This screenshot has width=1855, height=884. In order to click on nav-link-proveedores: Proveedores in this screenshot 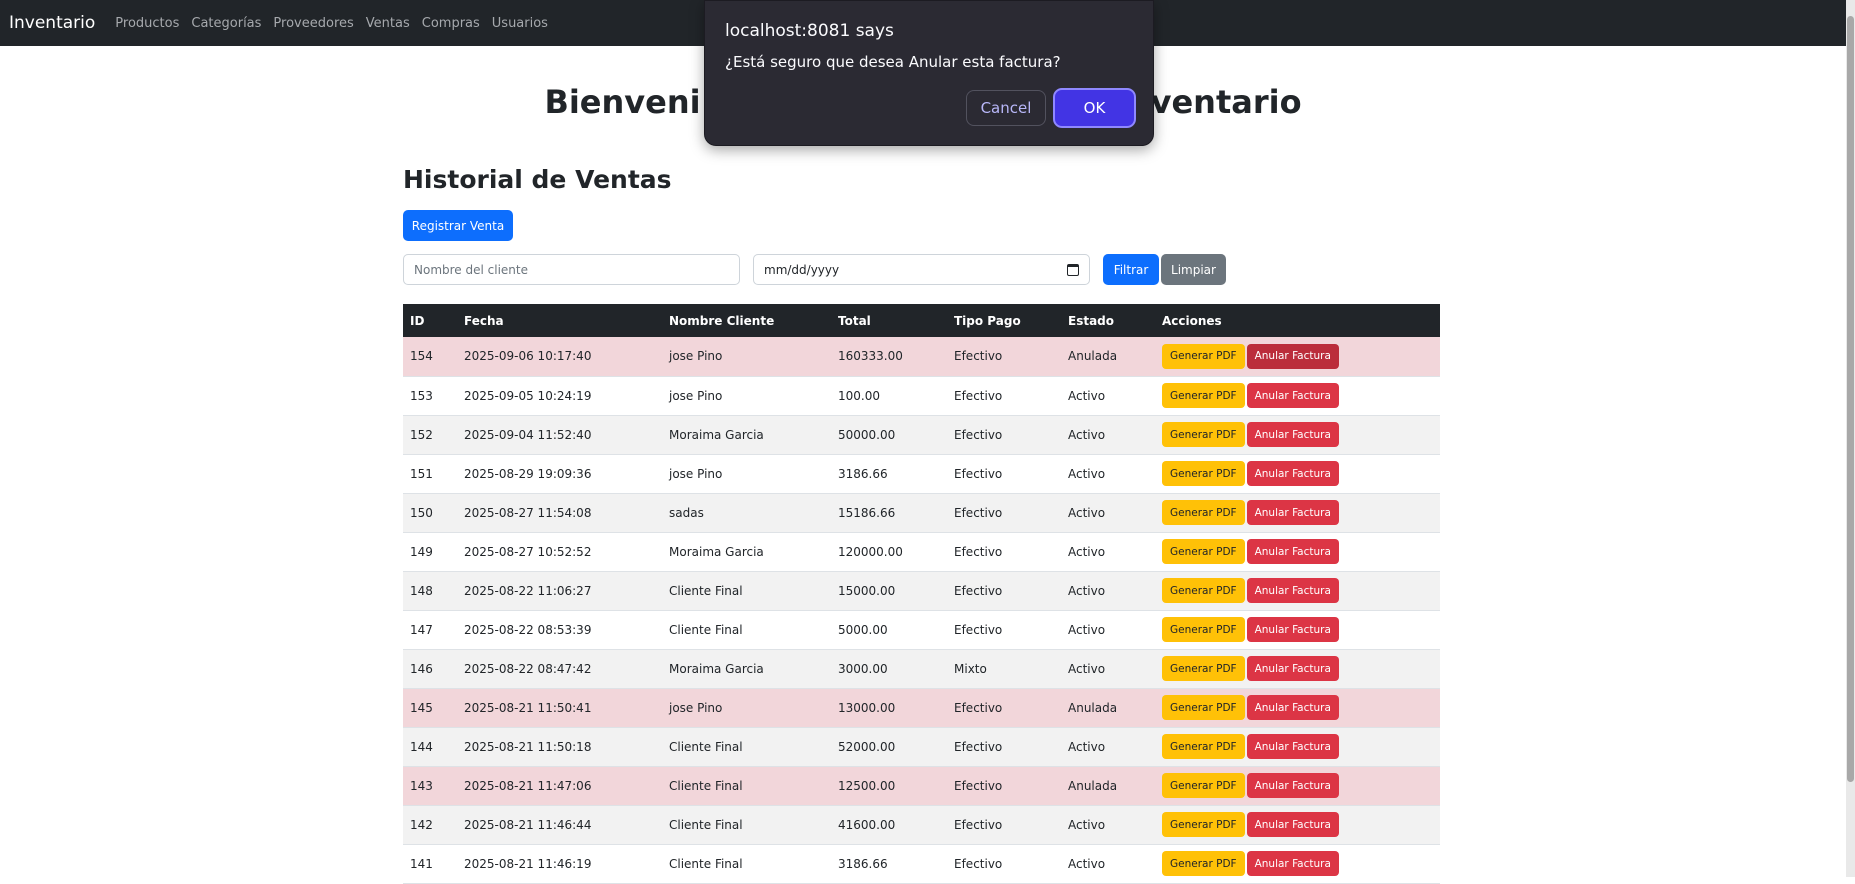, I will do `click(313, 23)`.